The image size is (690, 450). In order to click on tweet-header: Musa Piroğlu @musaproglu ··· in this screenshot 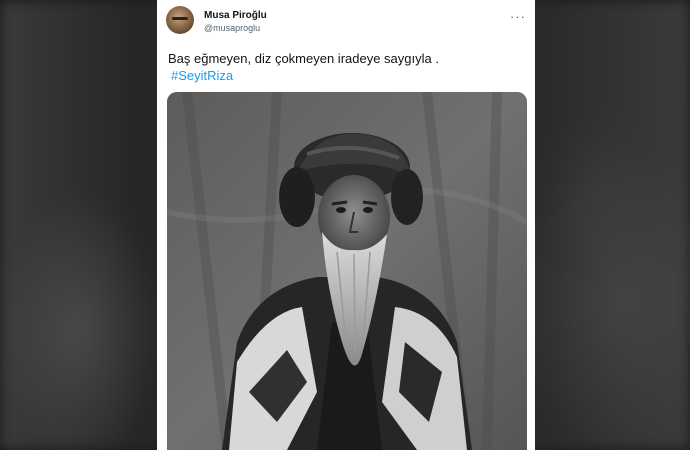, I will do `click(346, 20)`.